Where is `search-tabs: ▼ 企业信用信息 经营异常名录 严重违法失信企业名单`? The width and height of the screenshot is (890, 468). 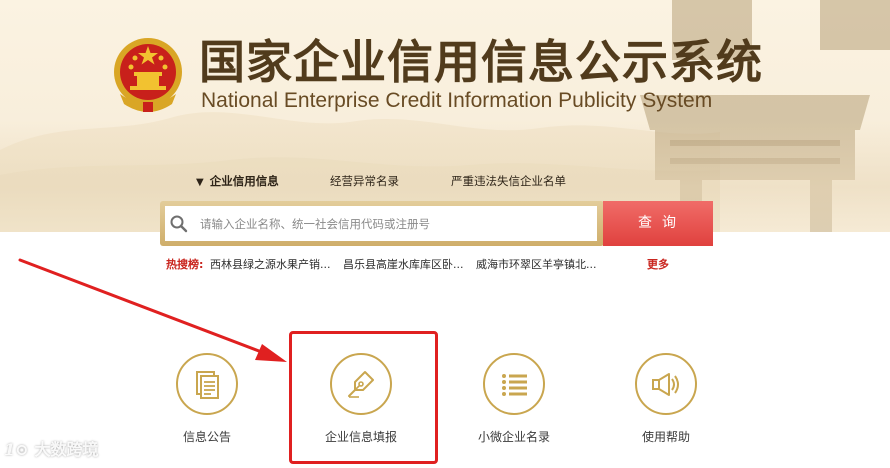
search-tabs: ▼ 企业信用信息 经营异常名录 严重违法失信企业名单 is located at coordinates (445, 182).